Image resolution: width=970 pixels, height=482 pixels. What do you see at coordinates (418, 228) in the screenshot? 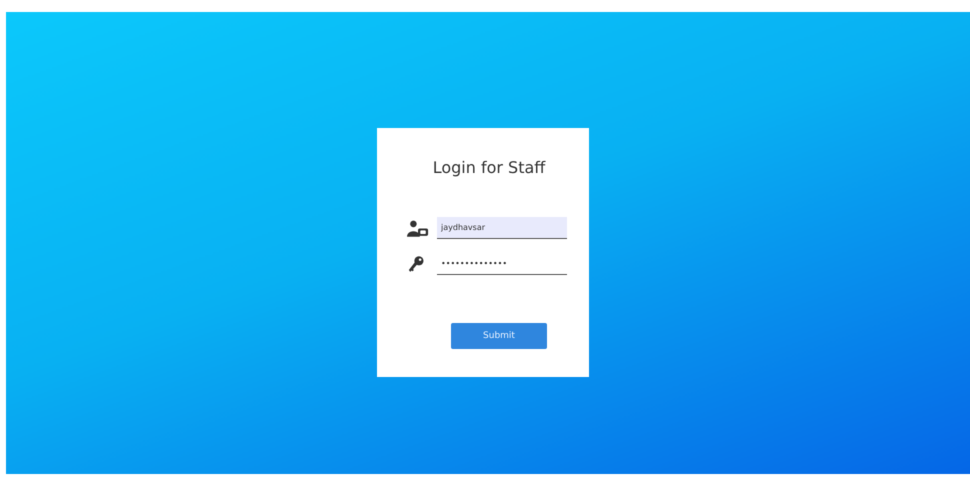
I see `user-id-icon` at bounding box center [418, 228].